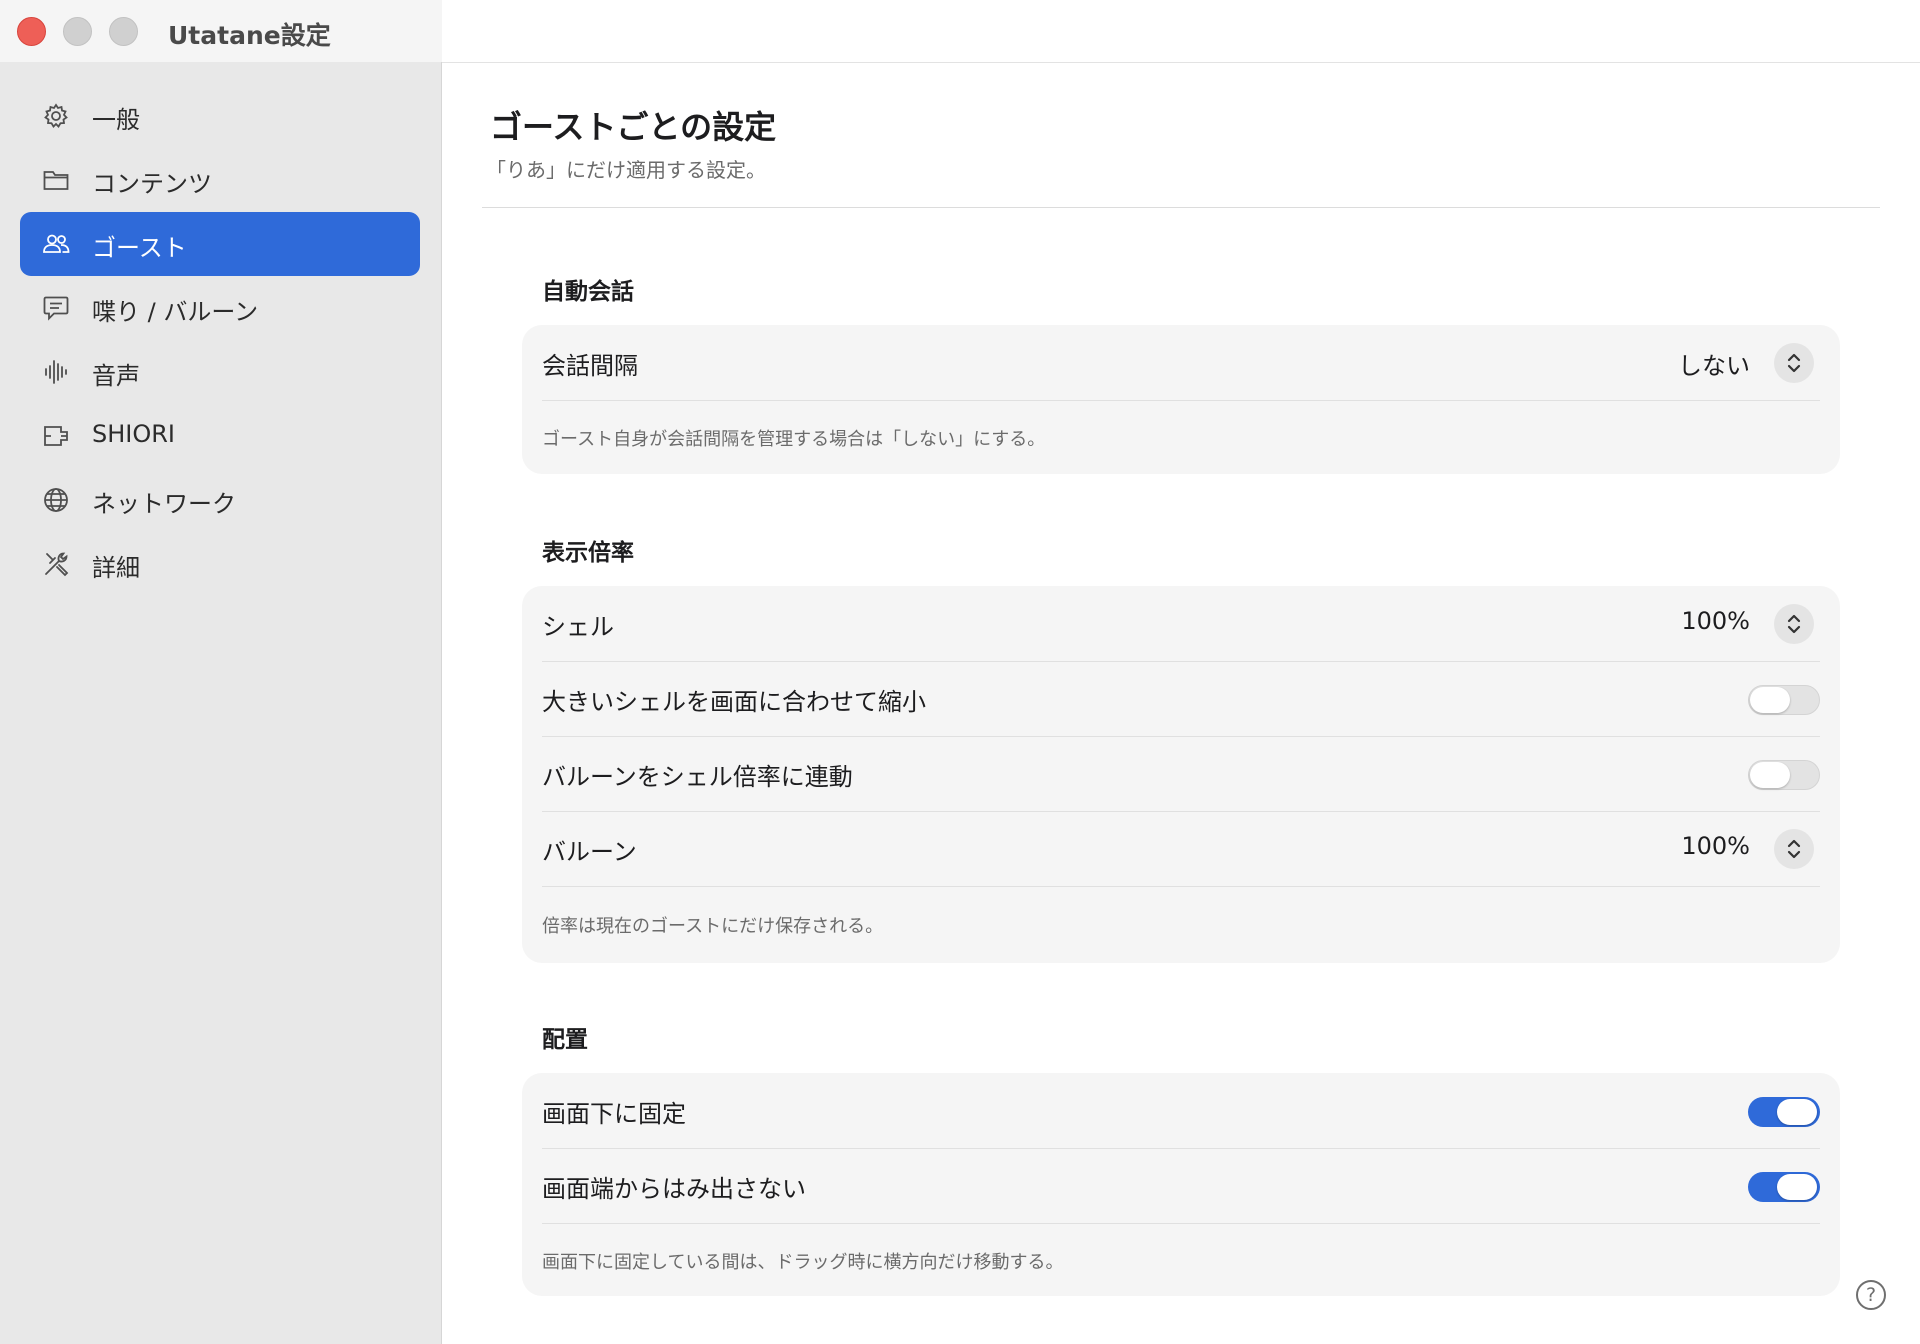  Describe the element at coordinates (588, 292) in the screenshot. I see `section-heading-auto-talk: 自動会話` at that location.